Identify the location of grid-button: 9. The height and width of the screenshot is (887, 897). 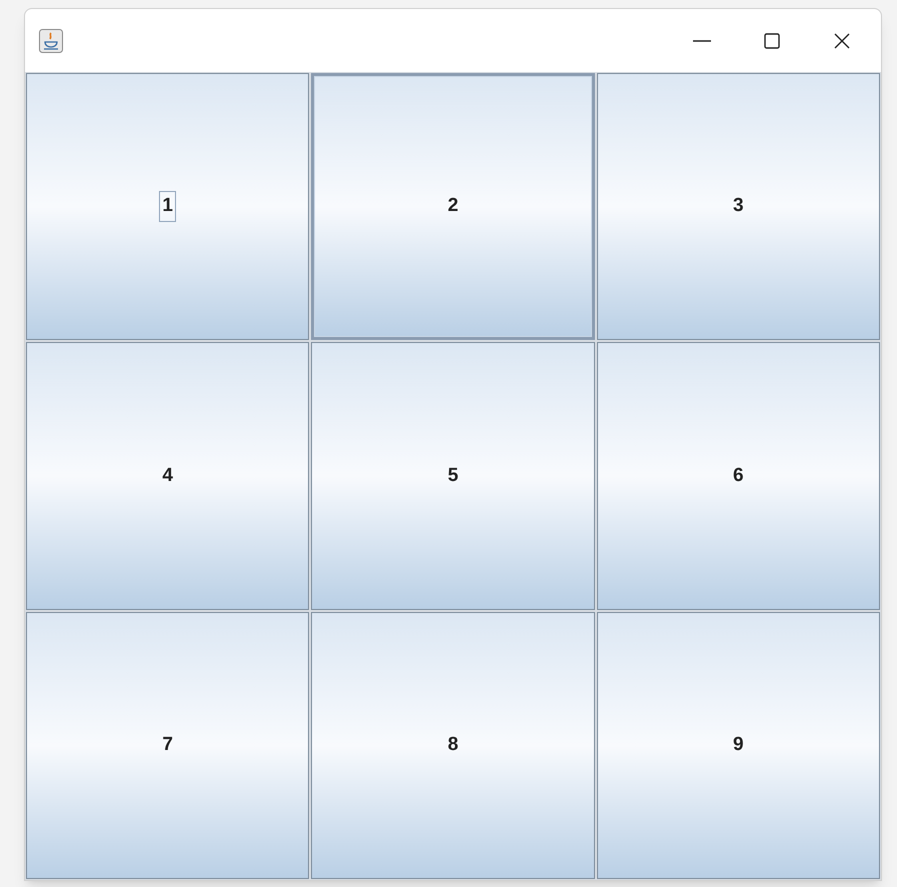
(738, 745).